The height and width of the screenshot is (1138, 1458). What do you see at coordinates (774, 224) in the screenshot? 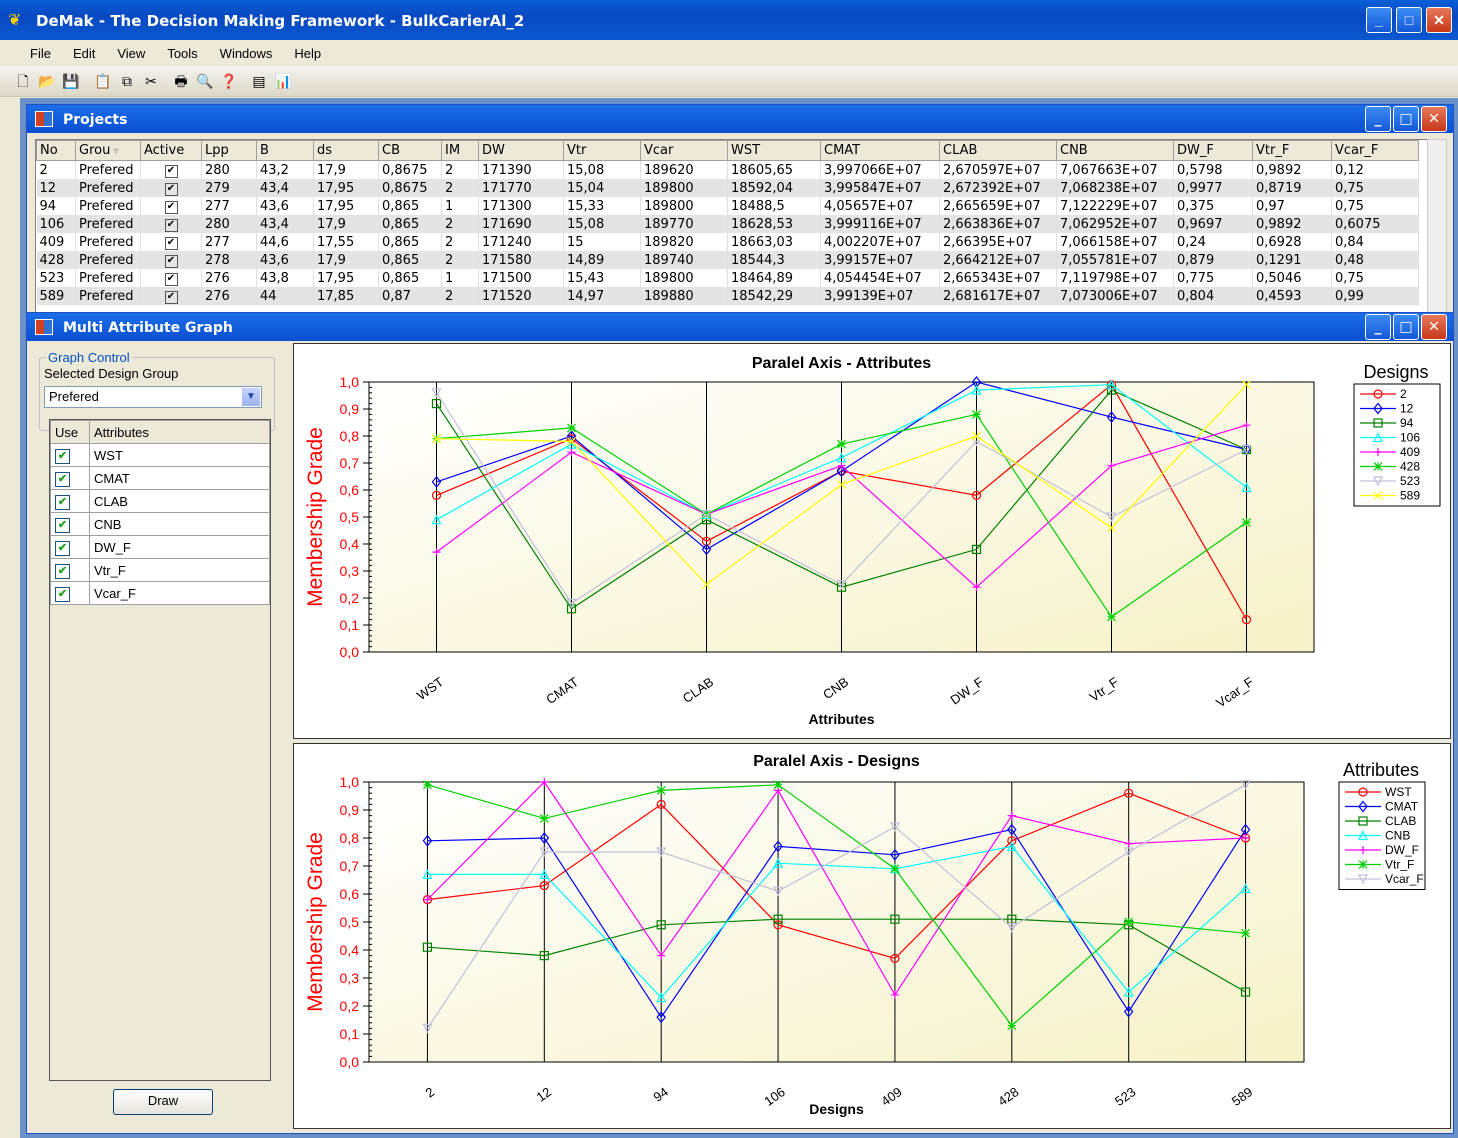
I see `table-cell: 18628,53` at bounding box center [774, 224].